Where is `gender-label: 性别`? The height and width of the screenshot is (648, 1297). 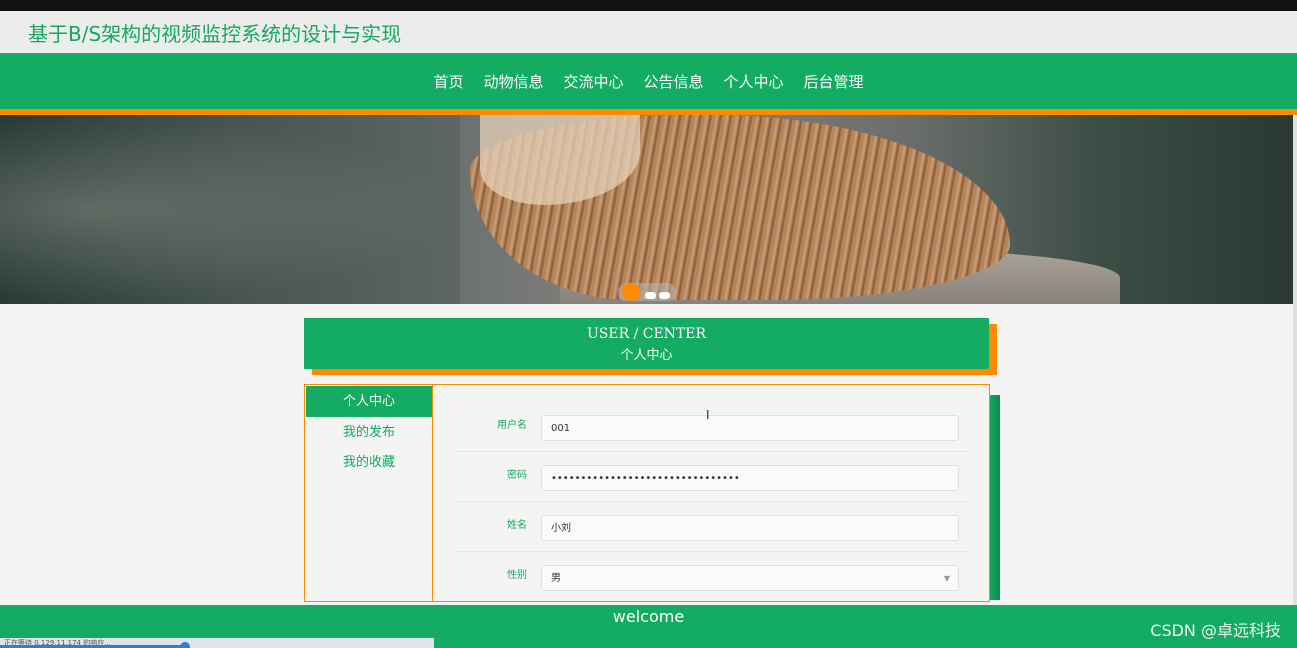 gender-label: 性别 is located at coordinates (517, 575).